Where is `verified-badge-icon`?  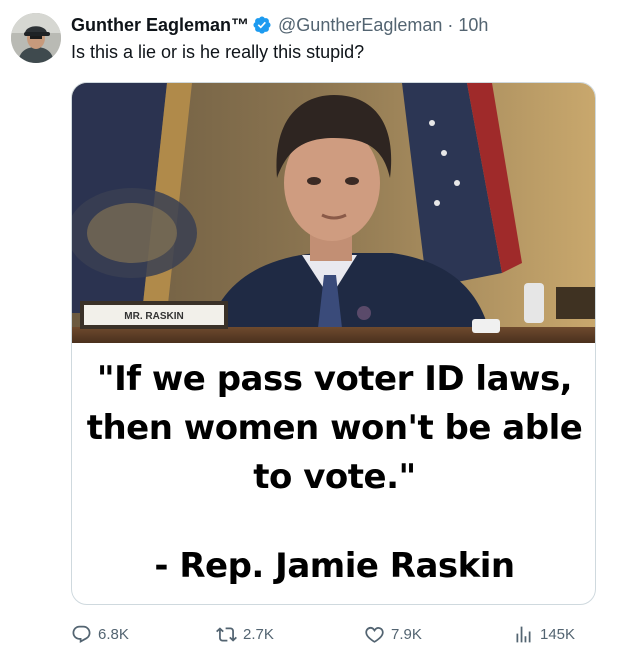 verified-badge-icon is located at coordinates (262, 25).